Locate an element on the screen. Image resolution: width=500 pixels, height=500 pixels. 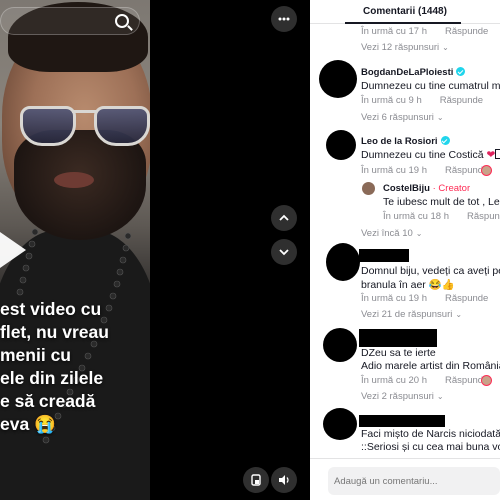
caption-line: eva 😭 is located at coordinates (28, 424).